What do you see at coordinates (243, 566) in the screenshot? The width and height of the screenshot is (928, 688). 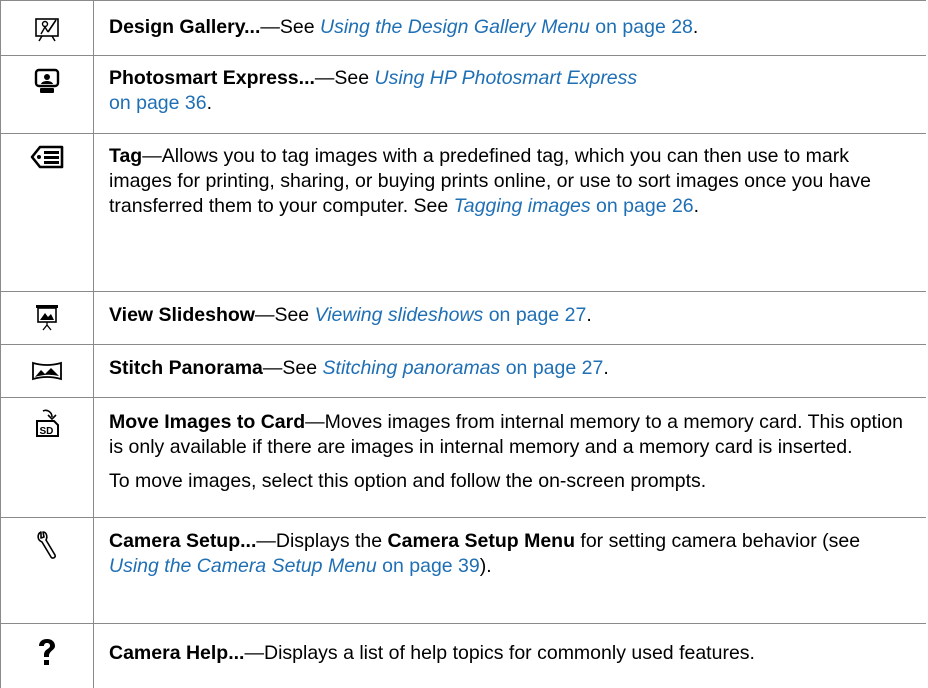 I see `camera-setup-link: Using the Camera Setup Menu` at bounding box center [243, 566].